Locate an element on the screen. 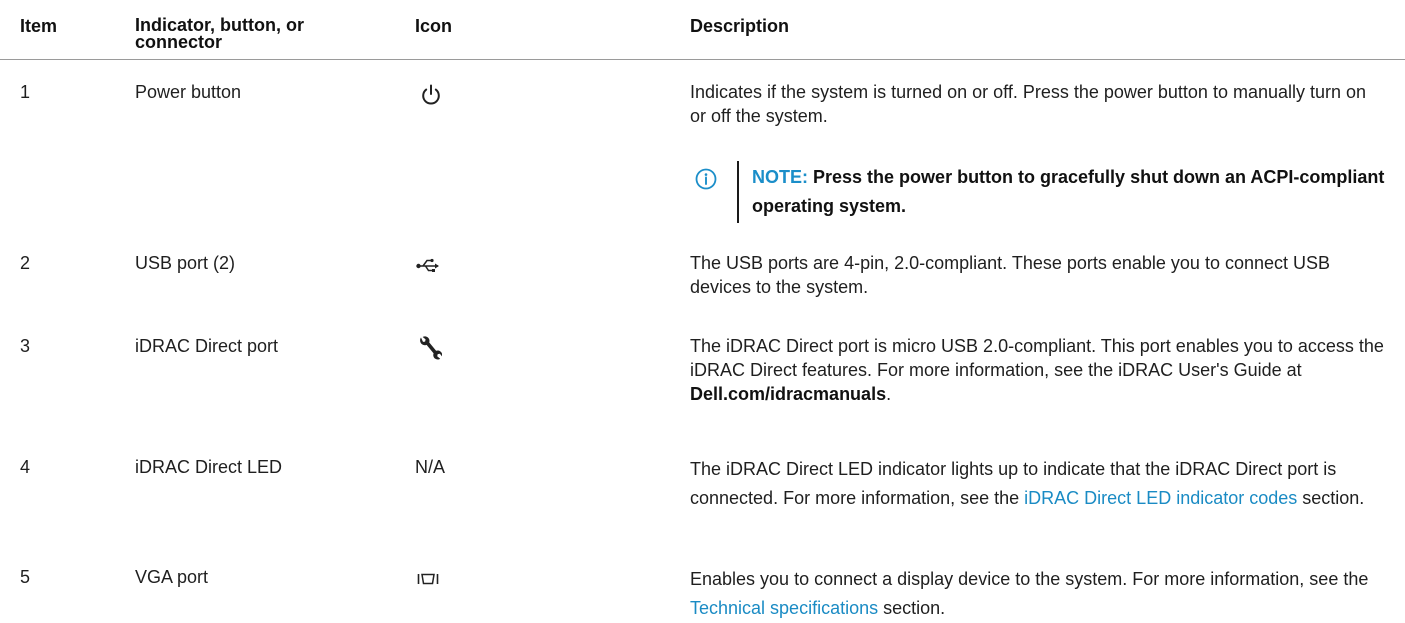 Image resolution: width=1405 pixels, height=623 pixels. info-icon is located at coordinates (706, 181).